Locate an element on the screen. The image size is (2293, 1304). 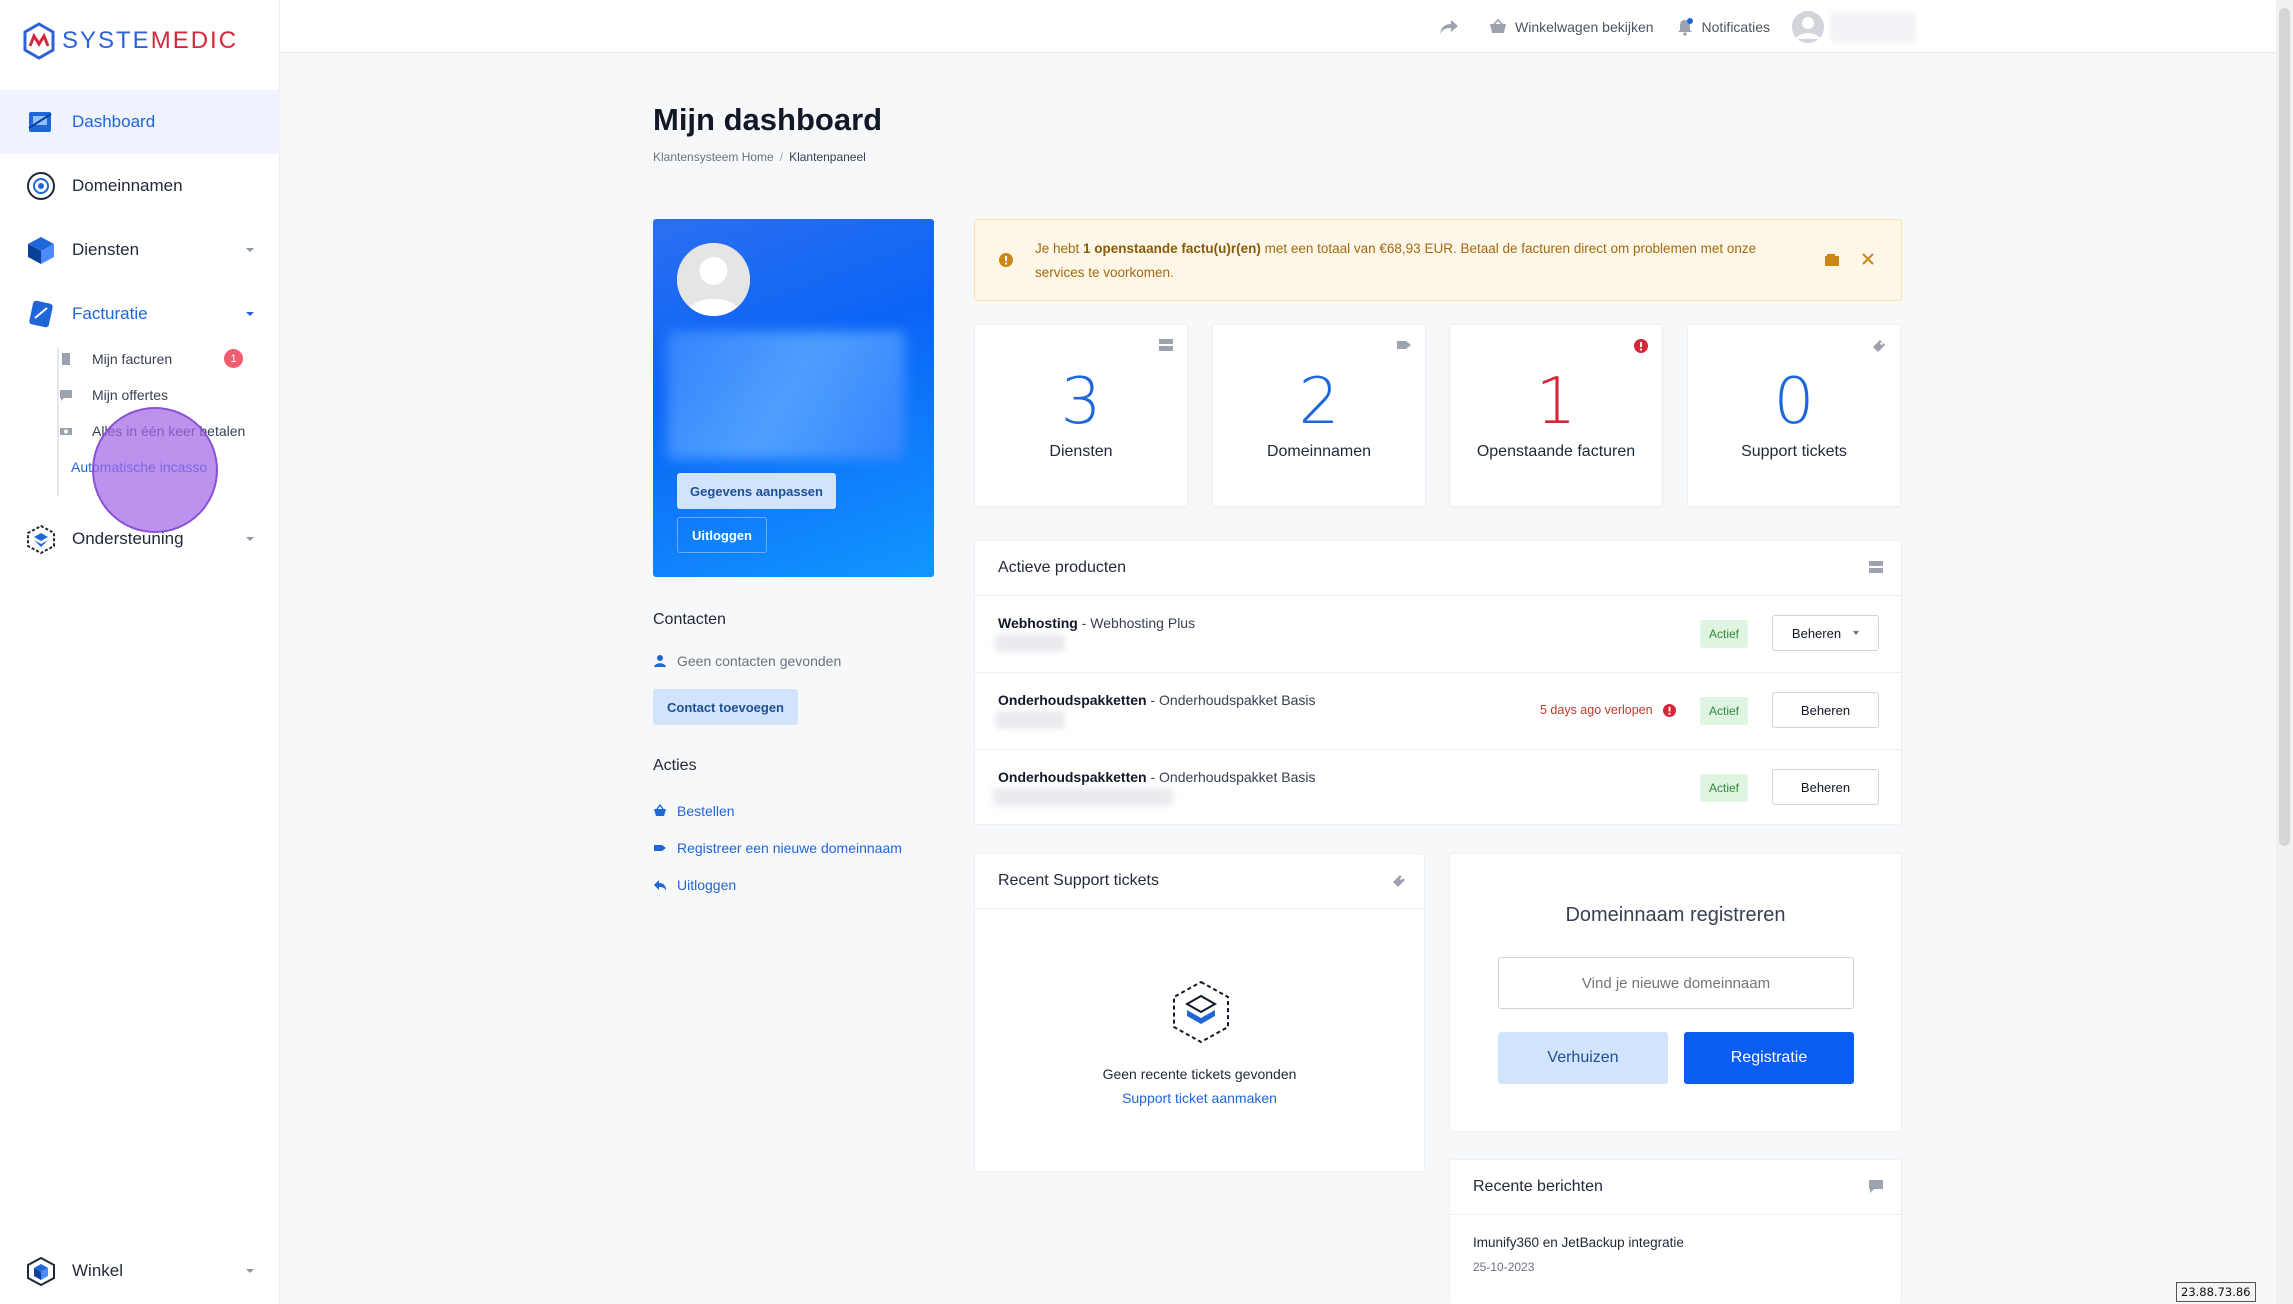
manage-button-label: Beheren is located at coordinates (1816, 633).